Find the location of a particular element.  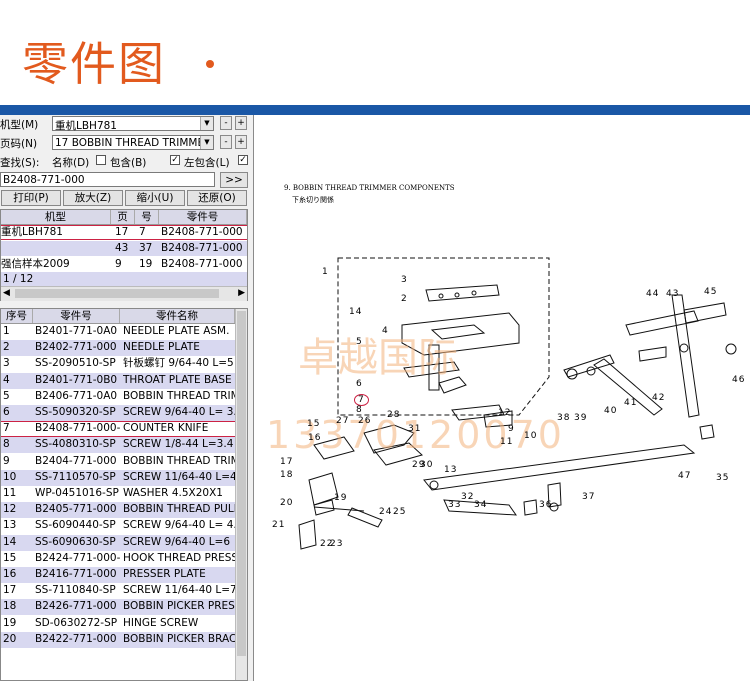

model-prev-button: - is located at coordinates (226, 123).